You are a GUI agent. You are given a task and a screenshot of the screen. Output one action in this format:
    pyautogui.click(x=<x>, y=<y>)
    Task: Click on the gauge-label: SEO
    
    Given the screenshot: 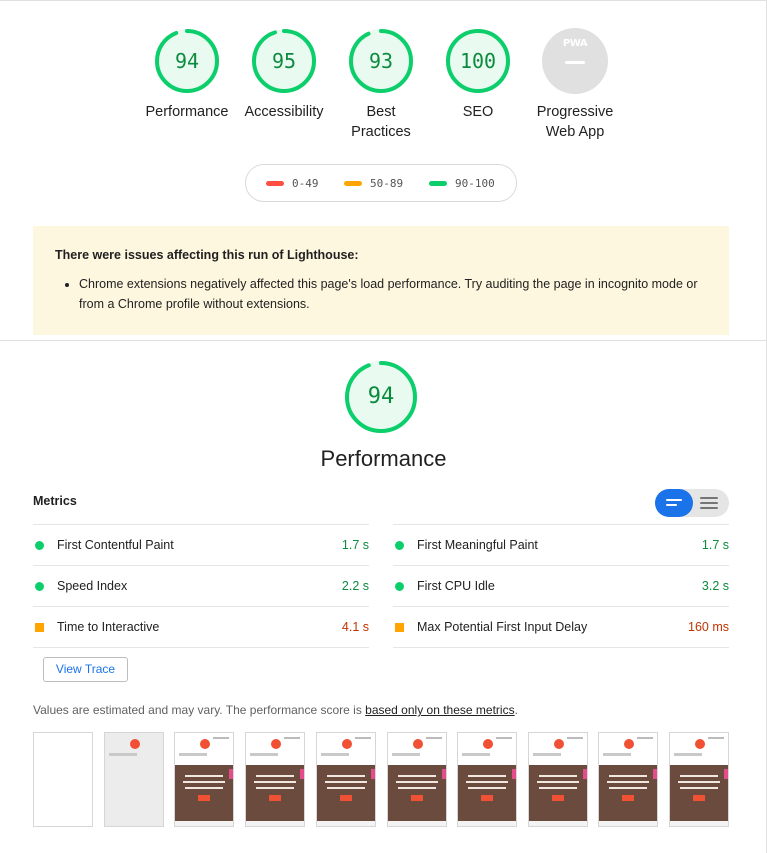 What is the action you would take?
    pyautogui.click(x=478, y=112)
    